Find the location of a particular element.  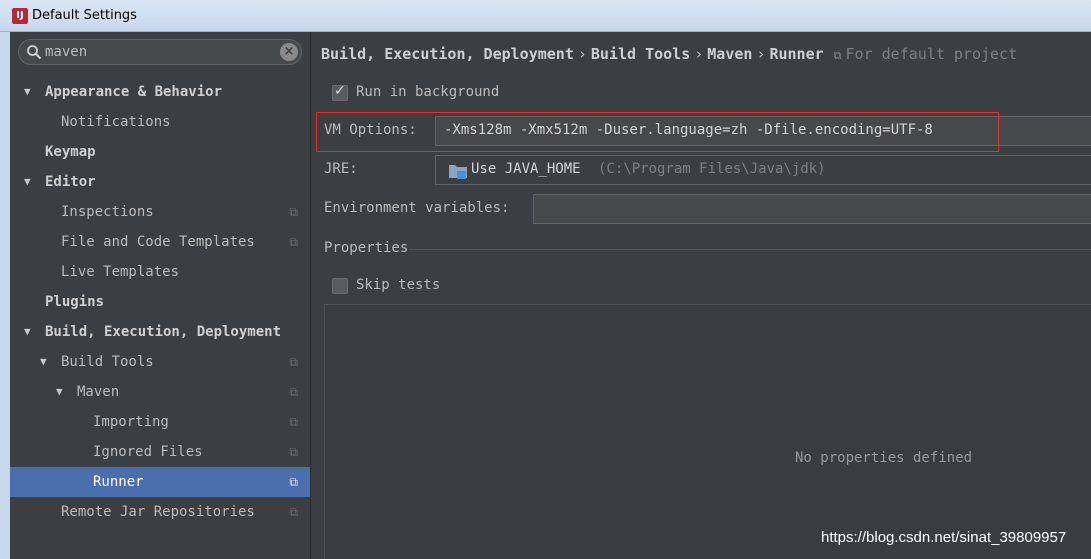

tree-item-label: Runner is located at coordinates (118, 482).